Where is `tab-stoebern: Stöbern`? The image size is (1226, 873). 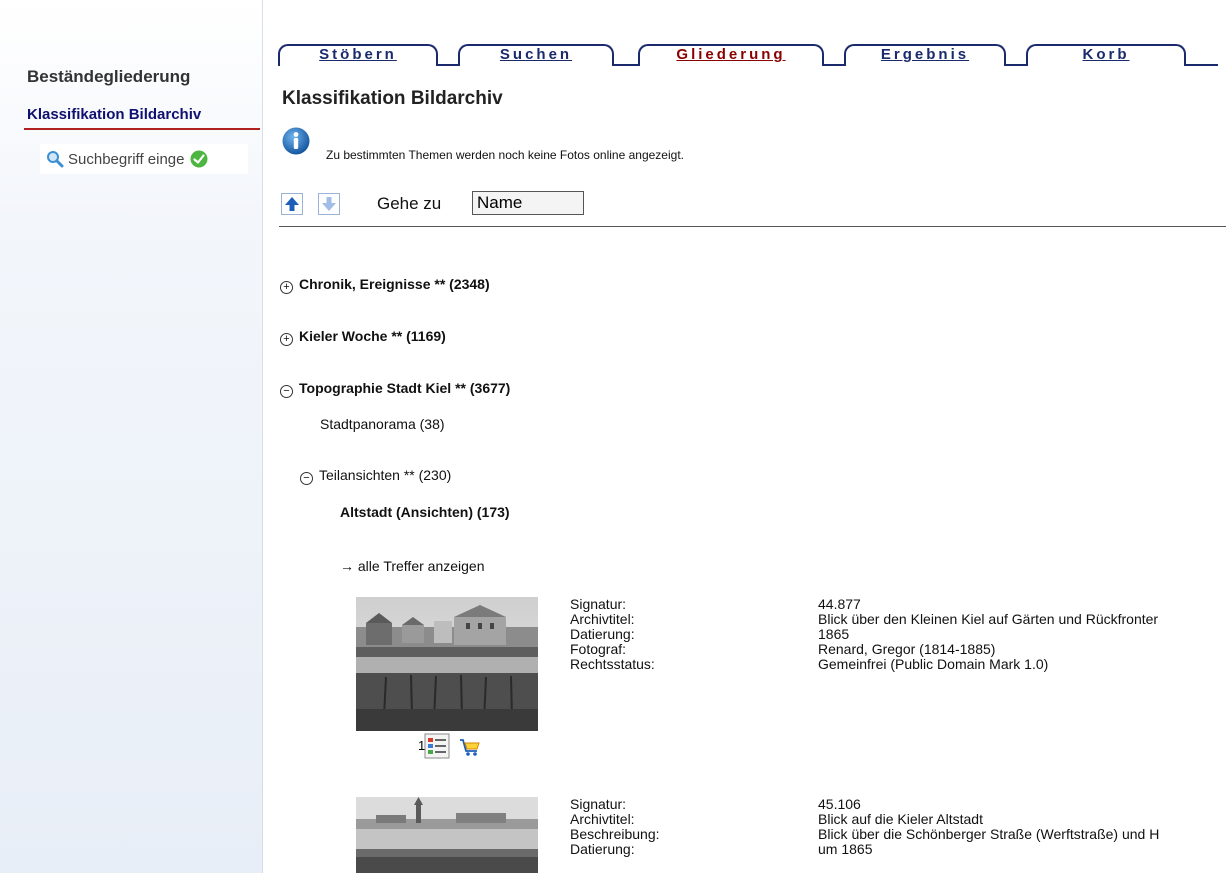
tab-stoebern: Stöbern is located at coordinates (358, 55).